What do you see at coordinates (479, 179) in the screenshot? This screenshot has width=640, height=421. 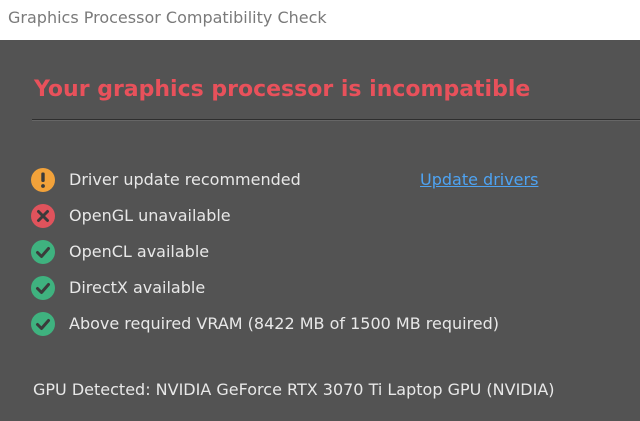 I see `update-drivers-link: Update drivers` at bounding box center [479, 179].